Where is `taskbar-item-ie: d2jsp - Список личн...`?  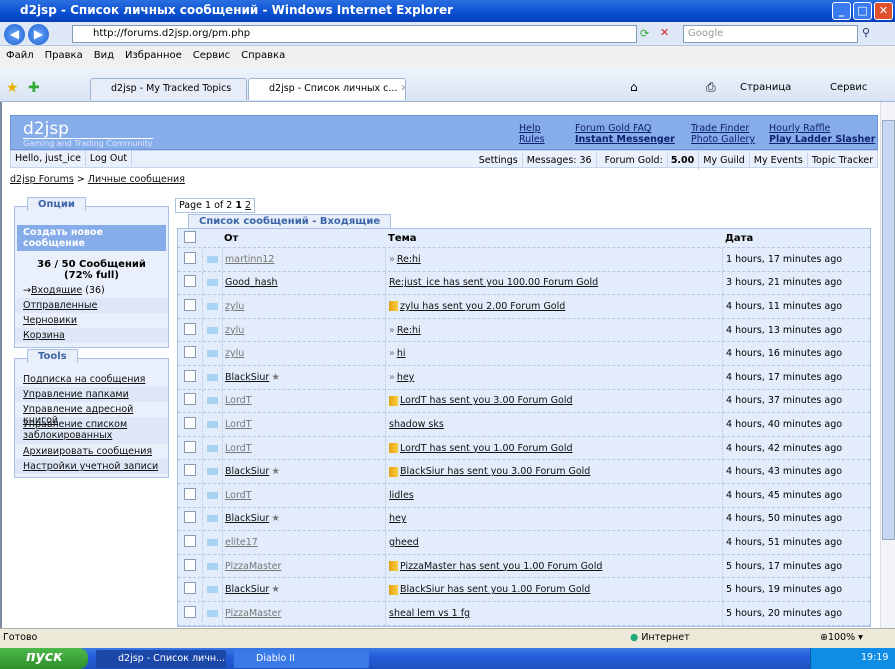 taskbar-item-ie: d2jsp - Список личн... is located at coordinates (161, 659).